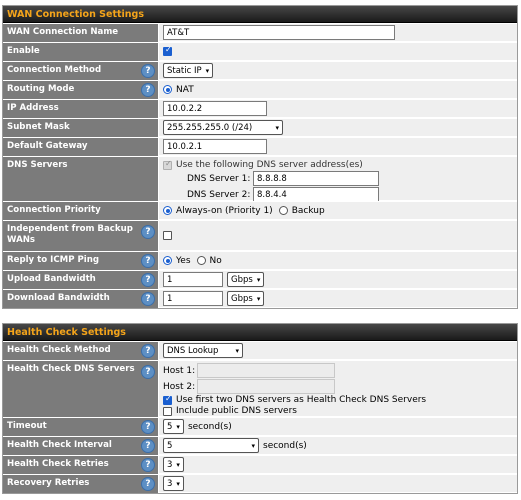 This screenshot has width=521, height=500. Describe the element at coordinates (269, 165) in the screenshot. I see `dns-use-text: Use the following DNS server address(es)` at that location.